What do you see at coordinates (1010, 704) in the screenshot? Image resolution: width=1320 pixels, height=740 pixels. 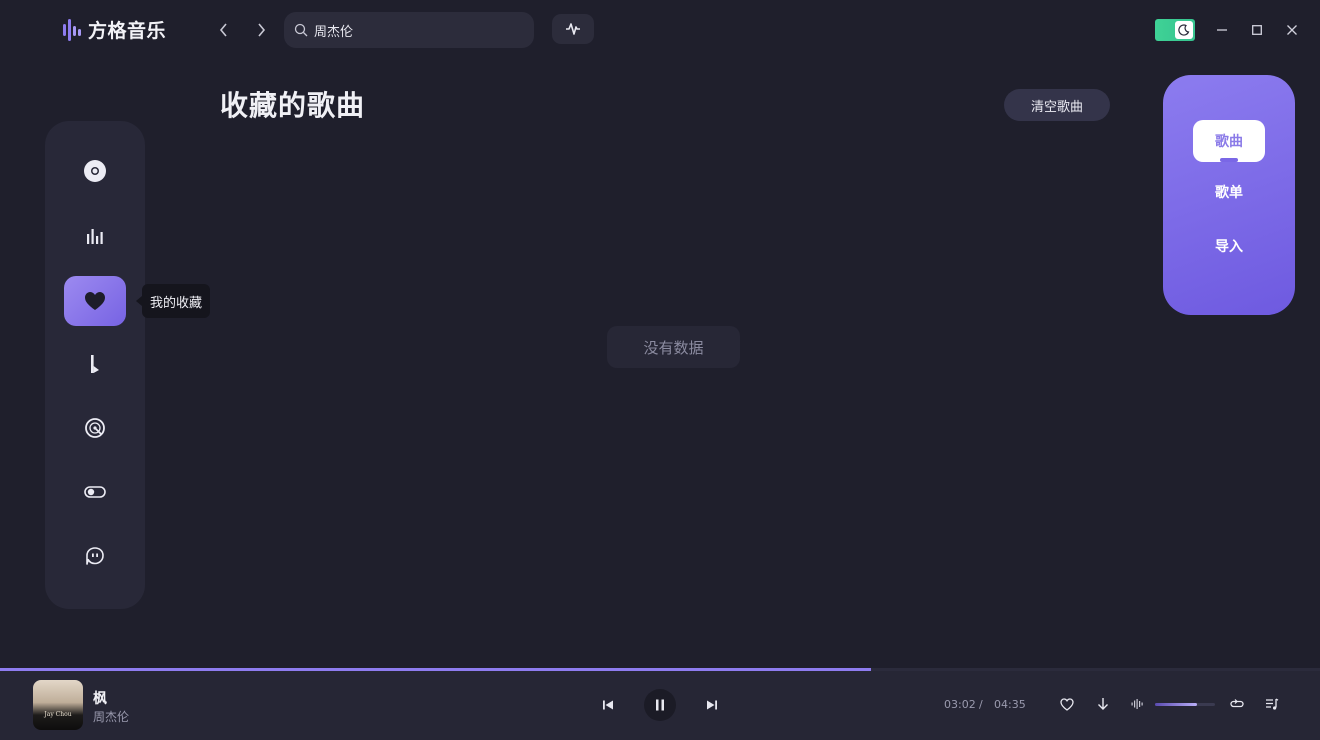 I see `total-time: 04:35` at bounding box center [1010, 704].